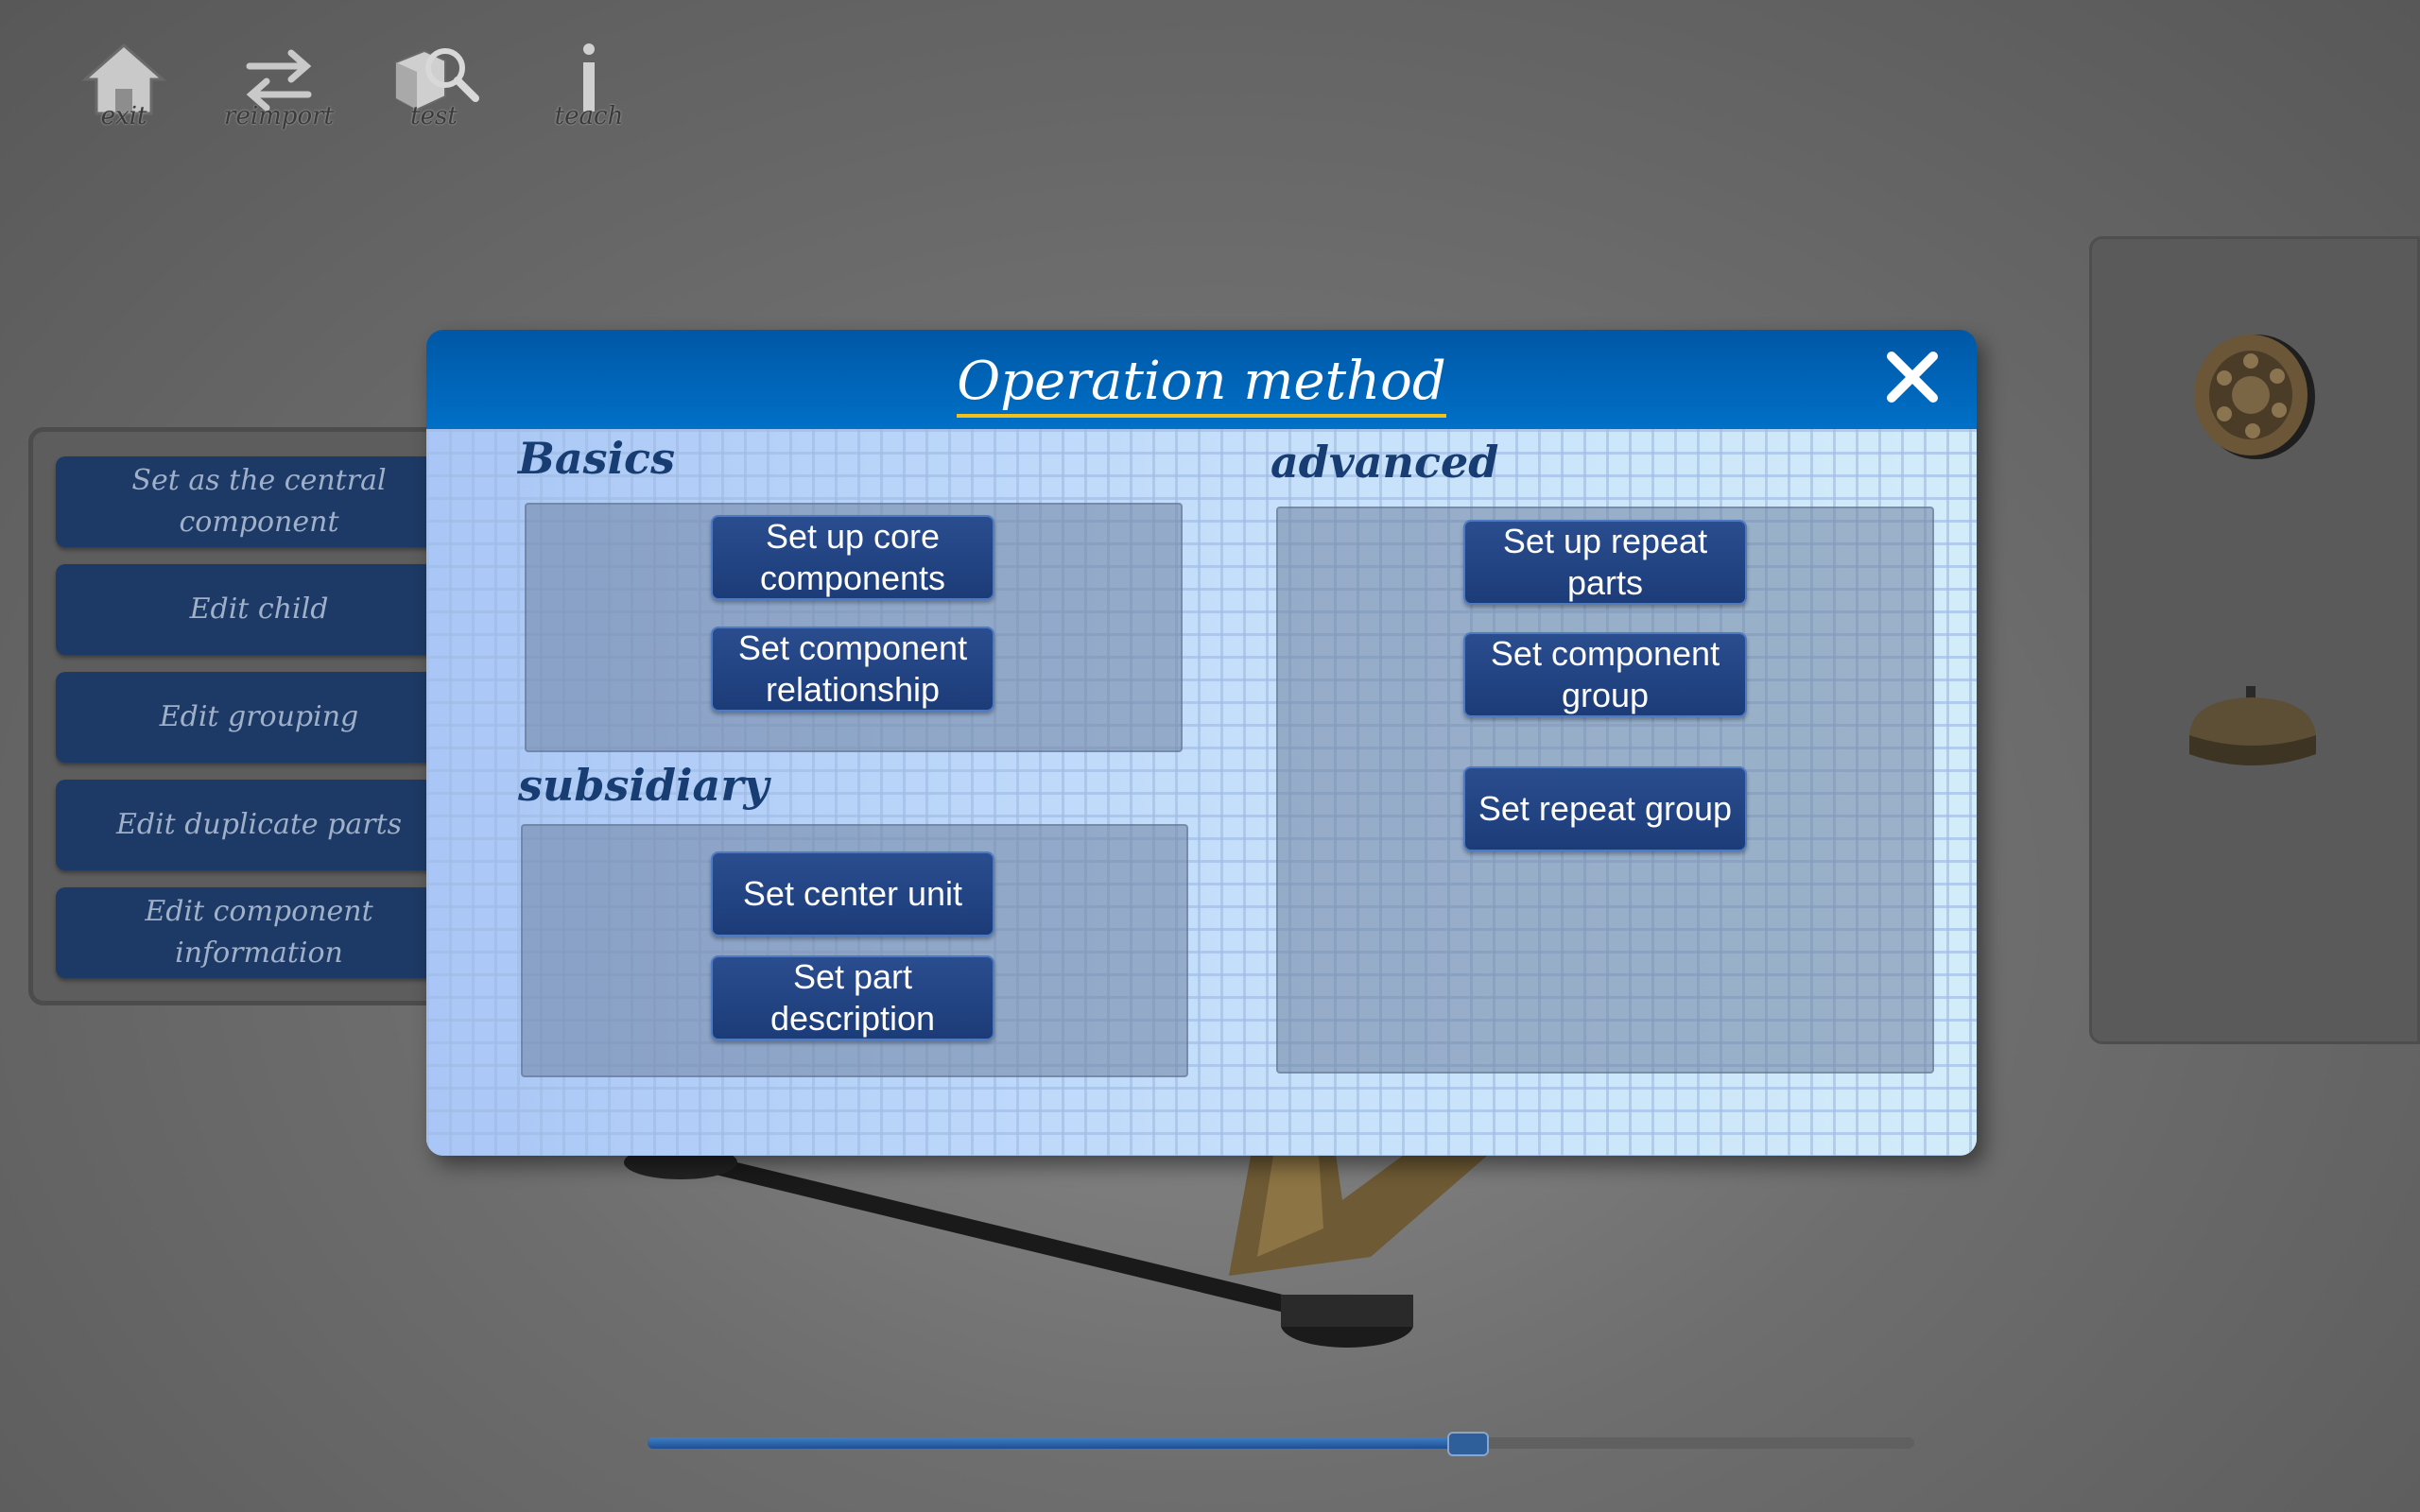 This screenshot has height=1512, width=2420. Describe the element at coordinates (259, 932) in the screenshot. I see `edit-component-information-button: Edit component information` at that location.